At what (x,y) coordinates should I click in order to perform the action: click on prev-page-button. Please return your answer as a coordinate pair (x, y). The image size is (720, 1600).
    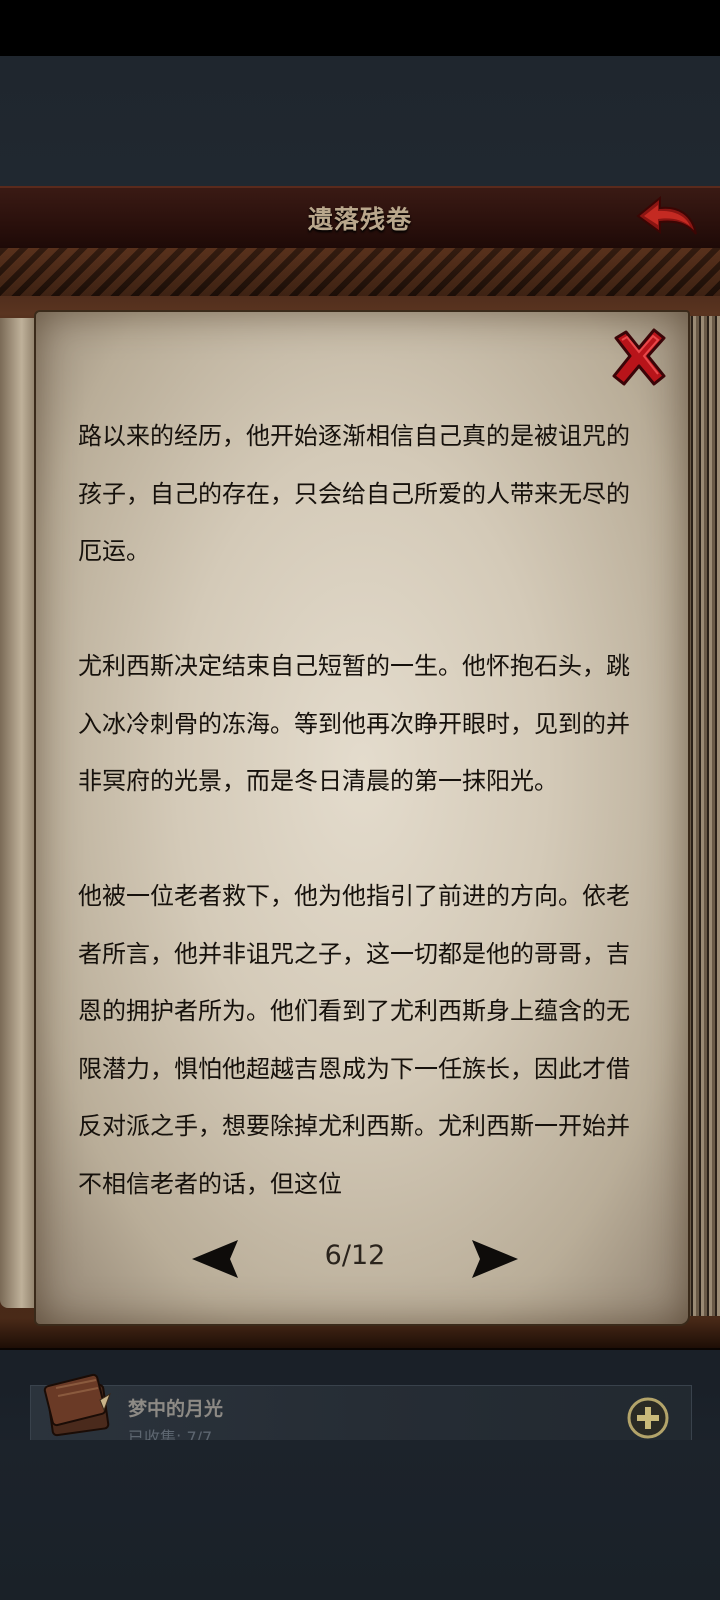
    Looking at the image, I should click on (215, 1259).